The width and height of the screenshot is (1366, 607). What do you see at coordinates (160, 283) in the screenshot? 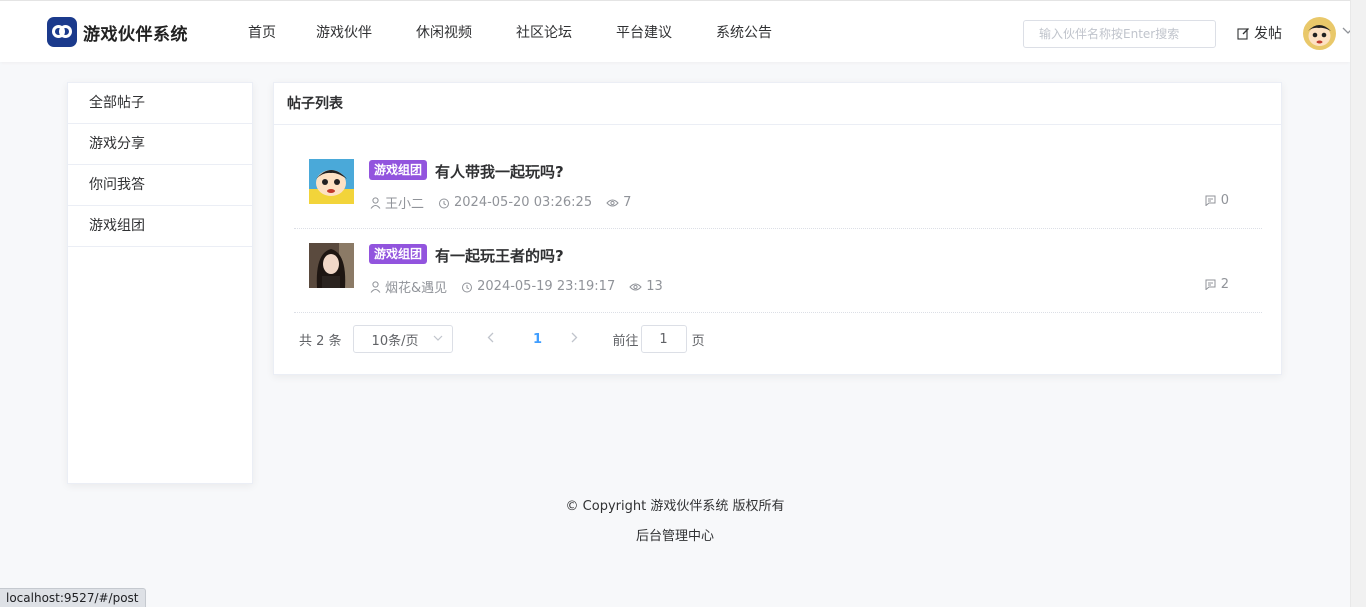
I see `category-sidebar: 全部帖子 游戏分享 你问我答 游戏组团` at bounding box center [160, 283].